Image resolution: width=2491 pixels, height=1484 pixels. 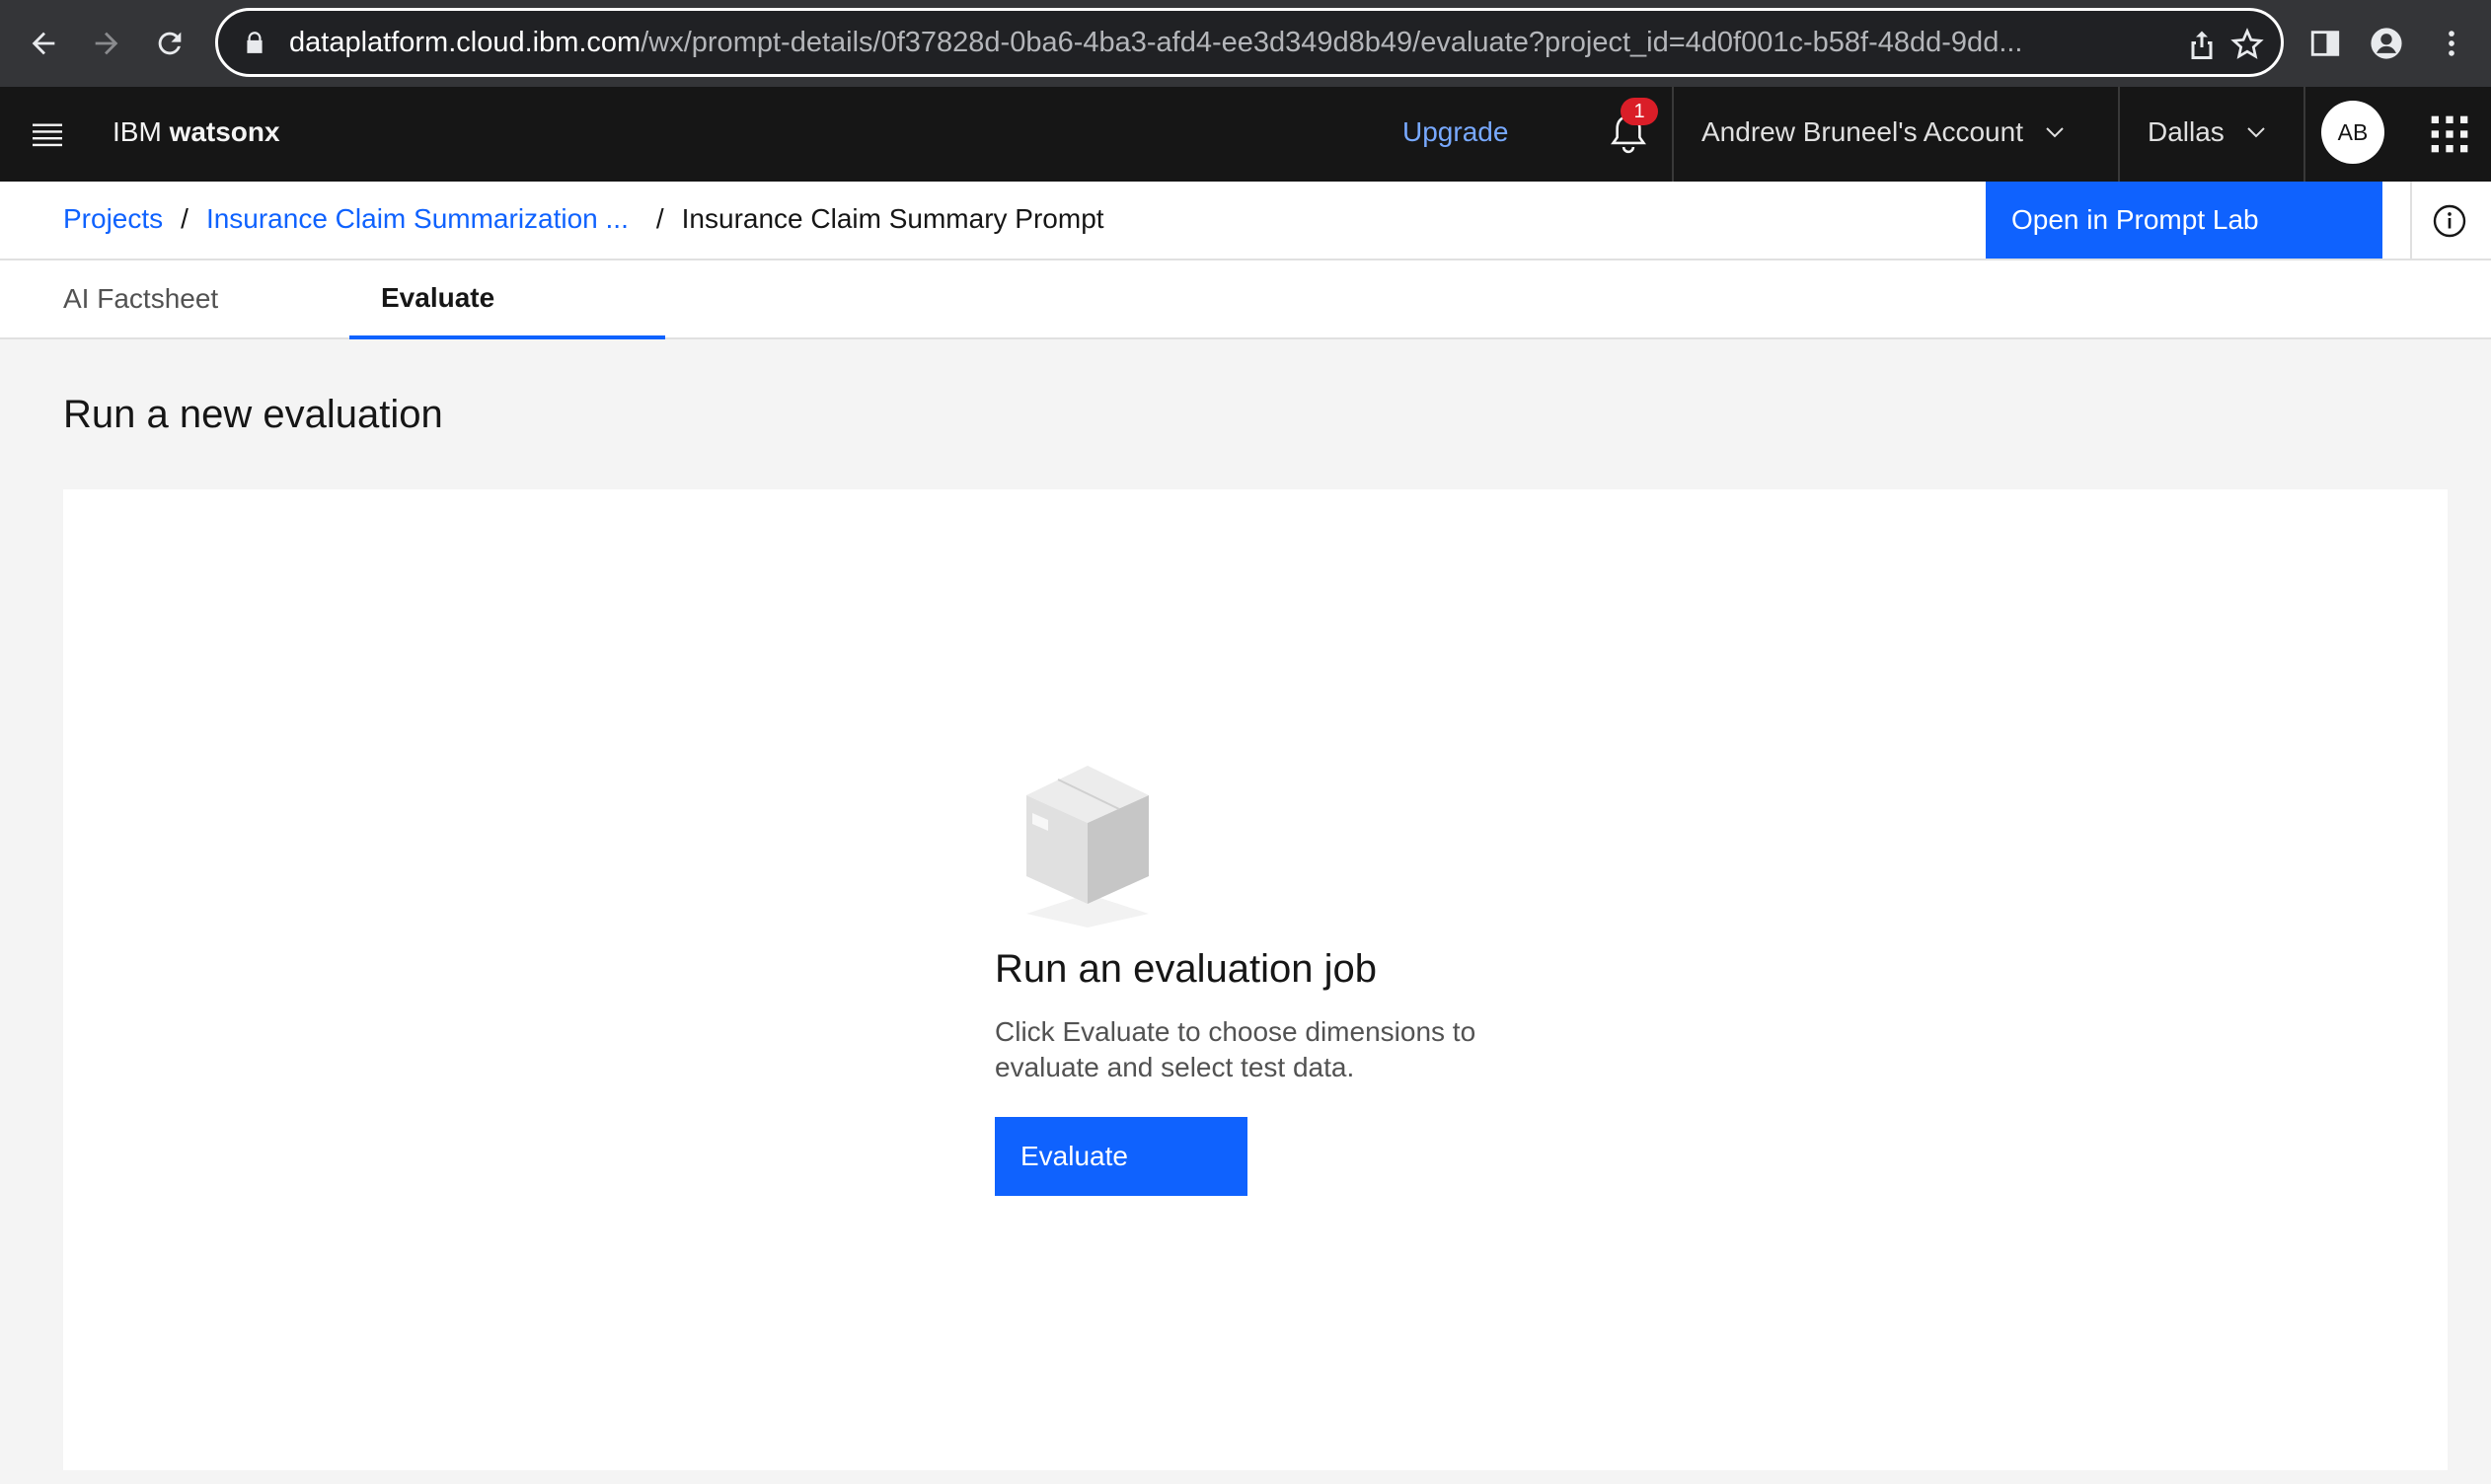 I want to click on forward-arrow-icon, so click(x=107, y=43).